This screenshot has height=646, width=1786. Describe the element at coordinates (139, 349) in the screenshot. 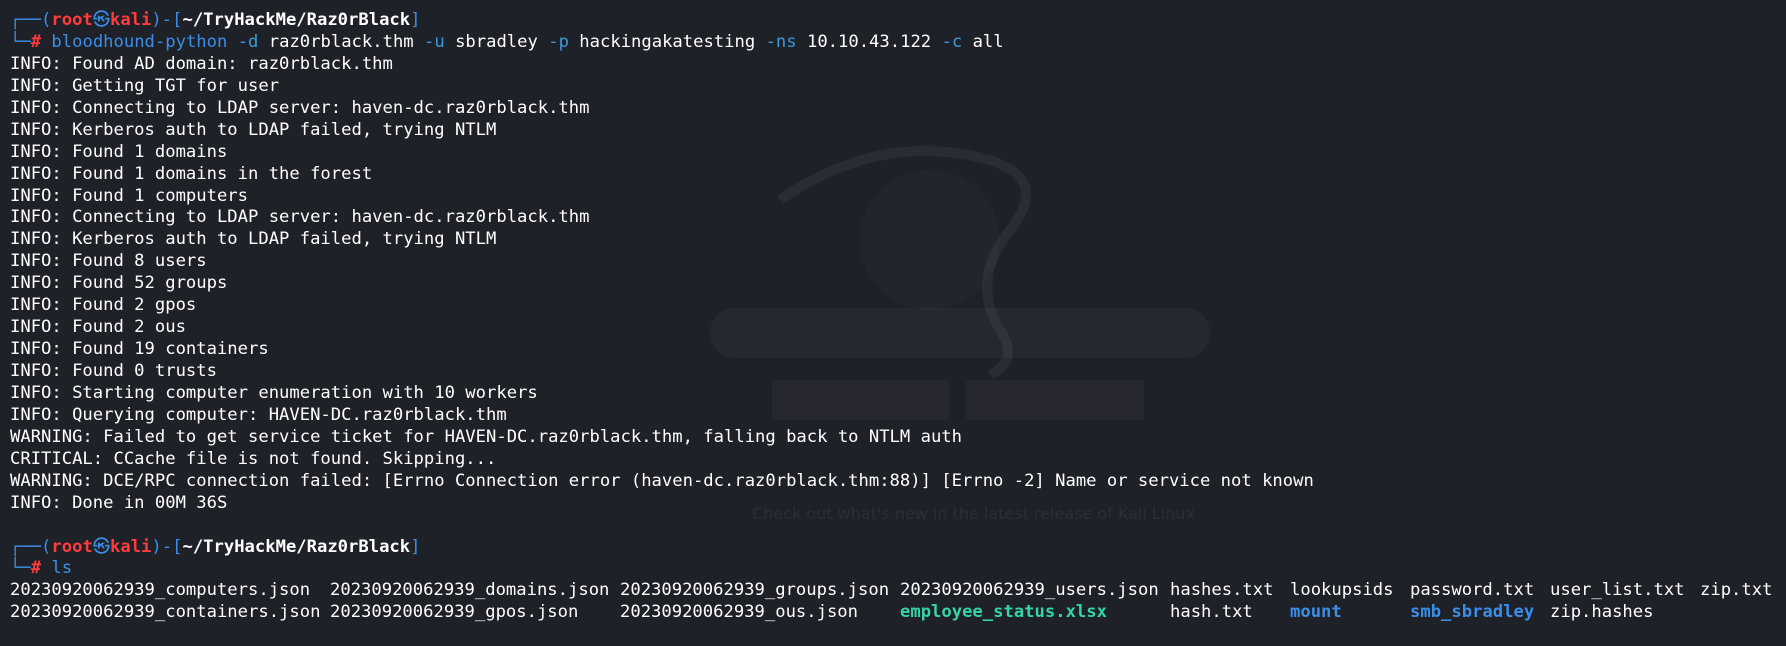

I see `output-line: INFO: Found 19 containers` at that location.